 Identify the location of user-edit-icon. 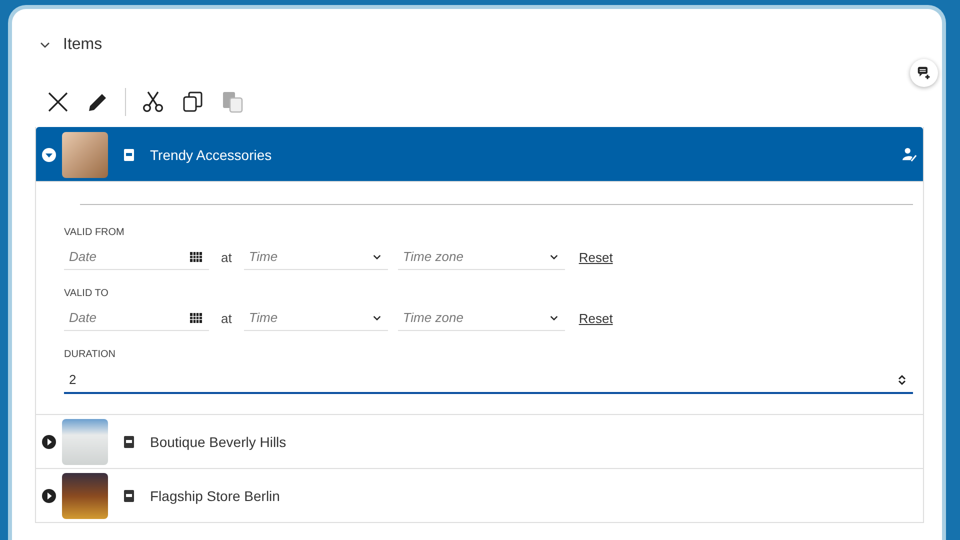
(909, 154).